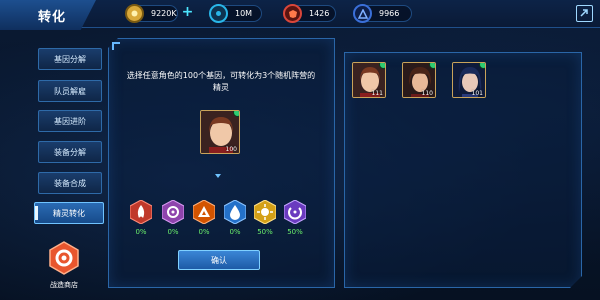  Describe the element at coordinates (419, 80) in the screenshot. I see `character-card: 110` at that location.